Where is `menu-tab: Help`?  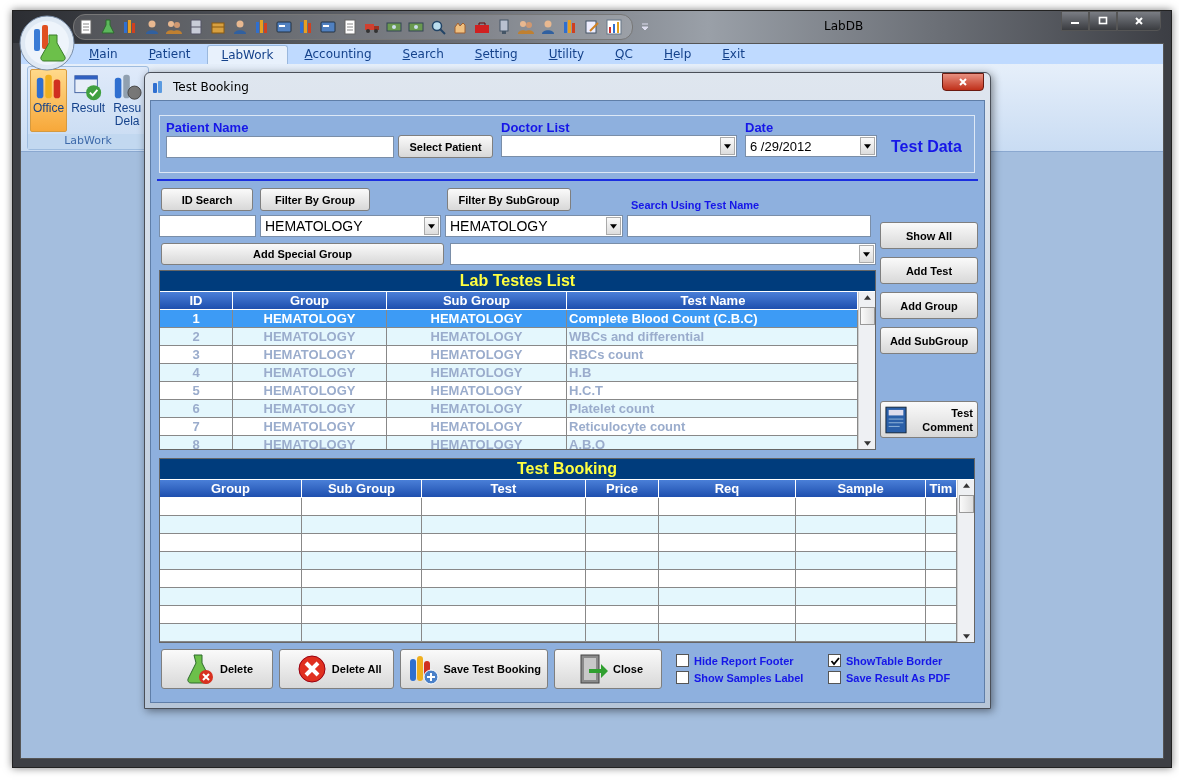 menu-tab: Help is located at coordinates (677, 54).